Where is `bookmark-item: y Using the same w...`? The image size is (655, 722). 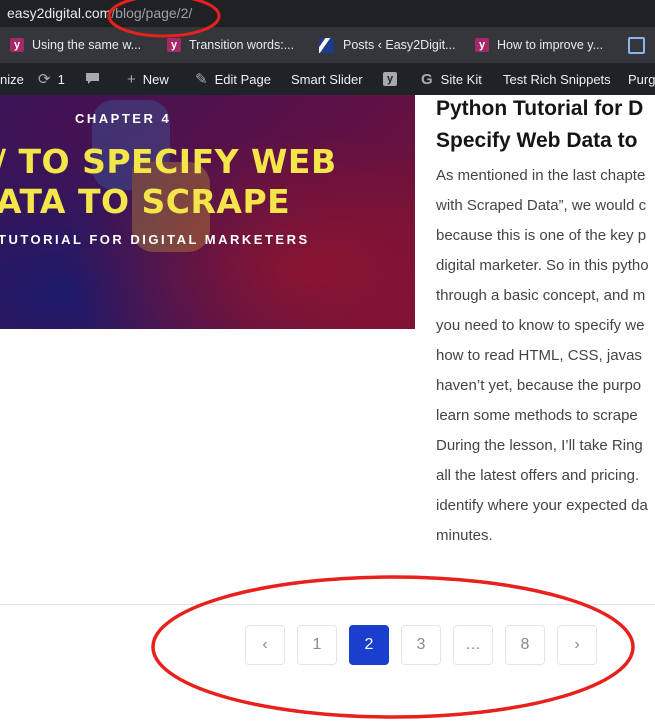 bookmark-item: y Using the same w... is located at coordinates (75, 45).